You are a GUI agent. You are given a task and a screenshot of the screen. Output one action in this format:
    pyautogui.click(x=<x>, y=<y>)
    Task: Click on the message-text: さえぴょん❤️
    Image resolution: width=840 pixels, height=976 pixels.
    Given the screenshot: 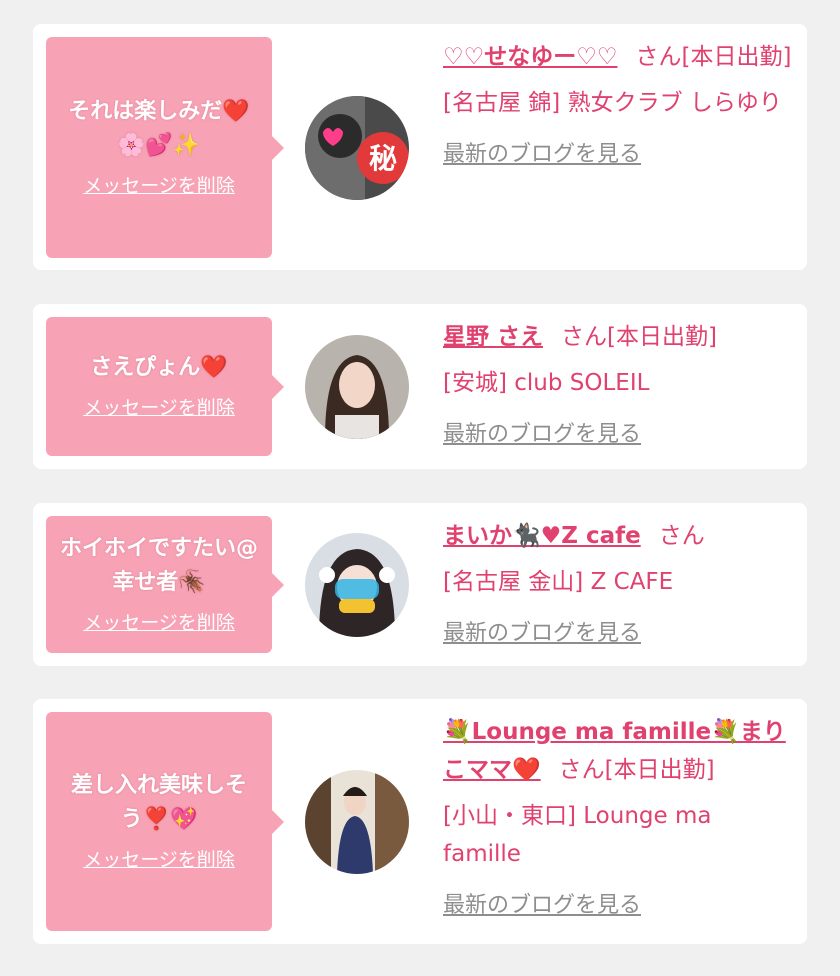 What is the action you would take?
    pyautogui.click(x=159, y=367)
    